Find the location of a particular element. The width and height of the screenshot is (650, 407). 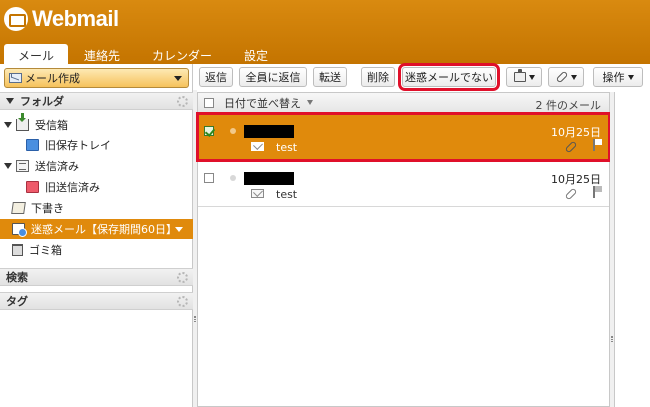

envelope-open-icon is located at coordinates (257, 146).